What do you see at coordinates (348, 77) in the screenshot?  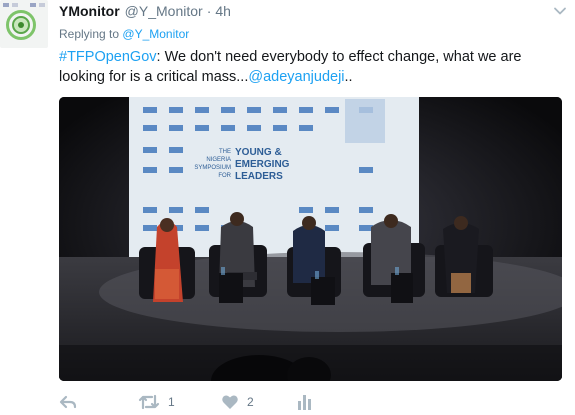 I see `tweet-text-end: ..` at bounding box center [348, 77].